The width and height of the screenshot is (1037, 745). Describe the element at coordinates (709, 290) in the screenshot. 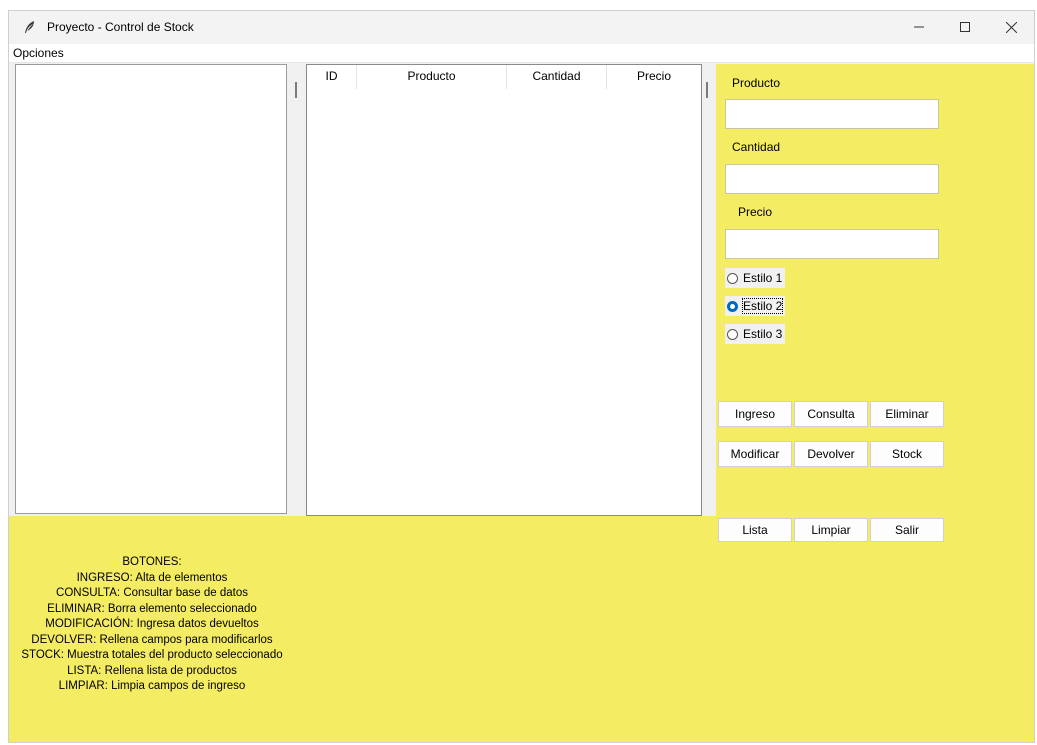

I see `right-splitter` at that location.